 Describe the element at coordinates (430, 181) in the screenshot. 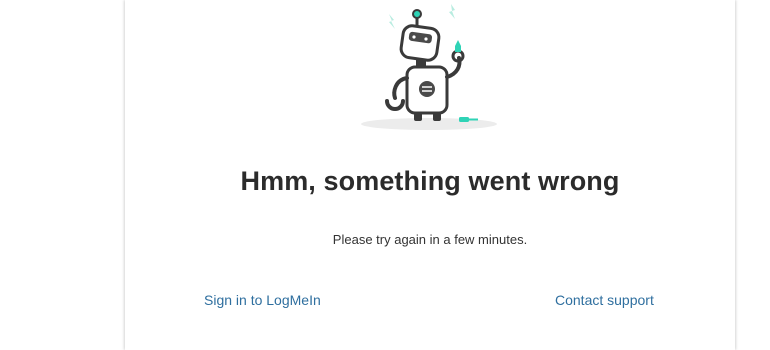

I see `error-title: Hmm, something went wrong` at that location.